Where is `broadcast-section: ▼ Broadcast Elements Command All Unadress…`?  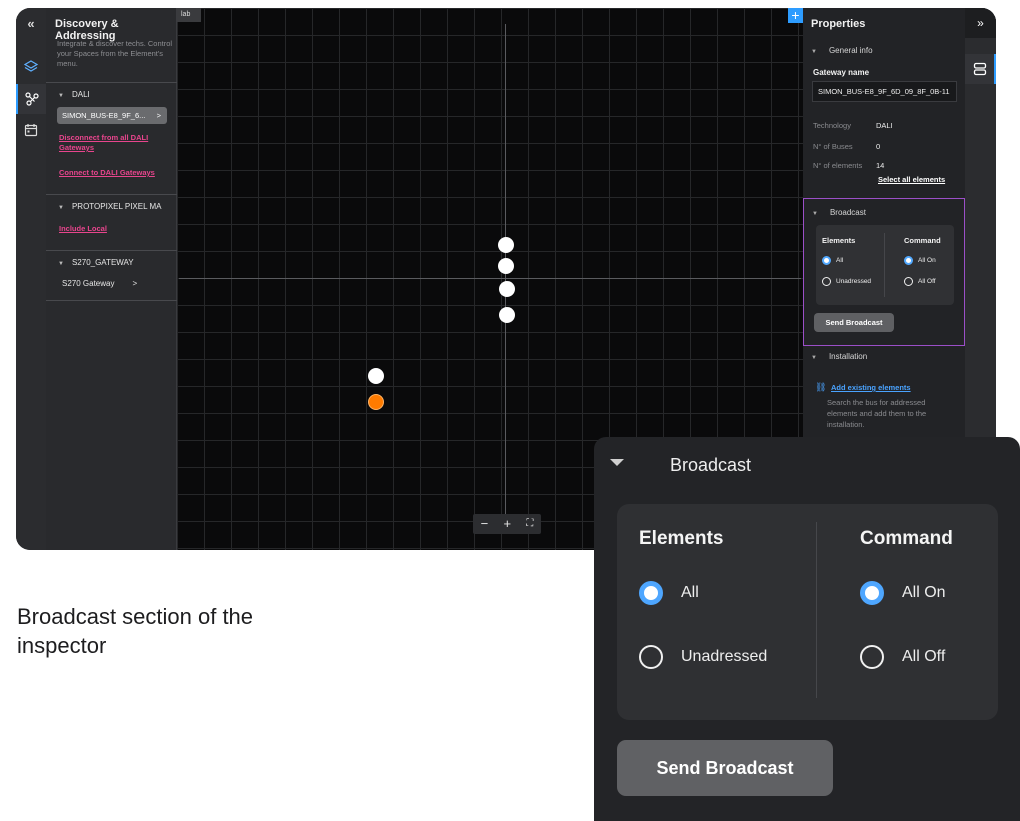 broadcast-section: ▼ Broadcast Elements Command All Unadress… is located at coordinates (884, 272).